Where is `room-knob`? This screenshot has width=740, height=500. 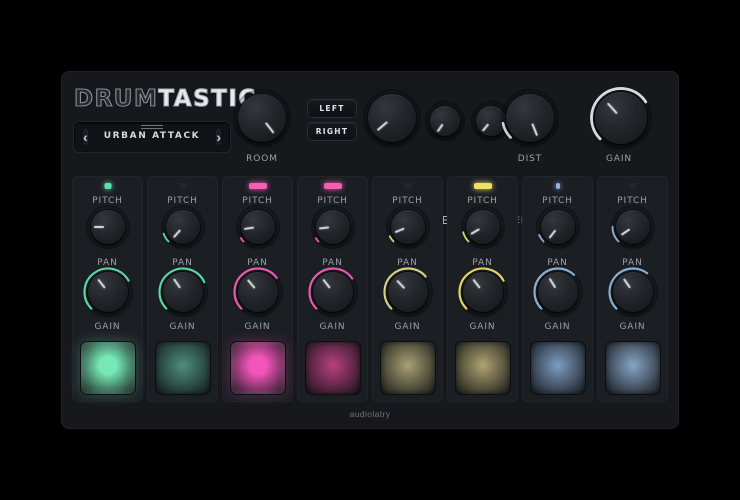
room-knob is located at coordinates (262, 118).